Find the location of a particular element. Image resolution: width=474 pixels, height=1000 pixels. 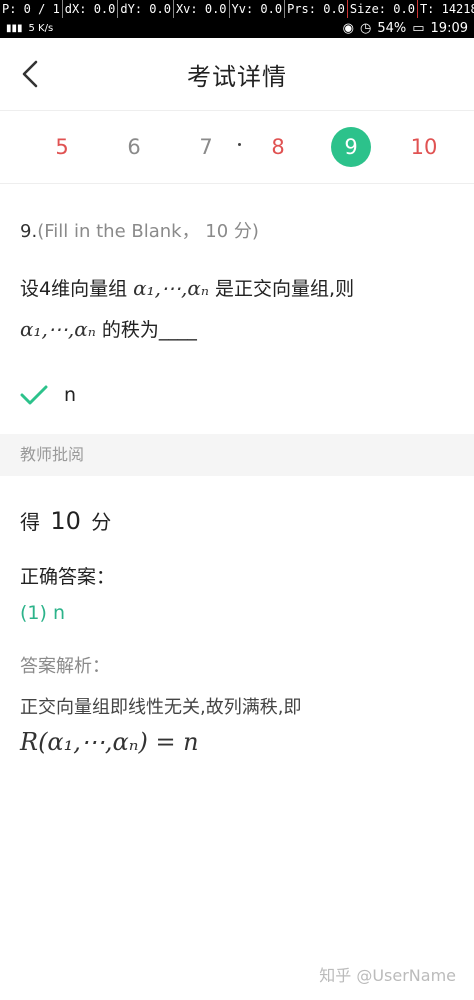

question-text-prefix: 设4维向量组 is located at coordinates (74, 289).